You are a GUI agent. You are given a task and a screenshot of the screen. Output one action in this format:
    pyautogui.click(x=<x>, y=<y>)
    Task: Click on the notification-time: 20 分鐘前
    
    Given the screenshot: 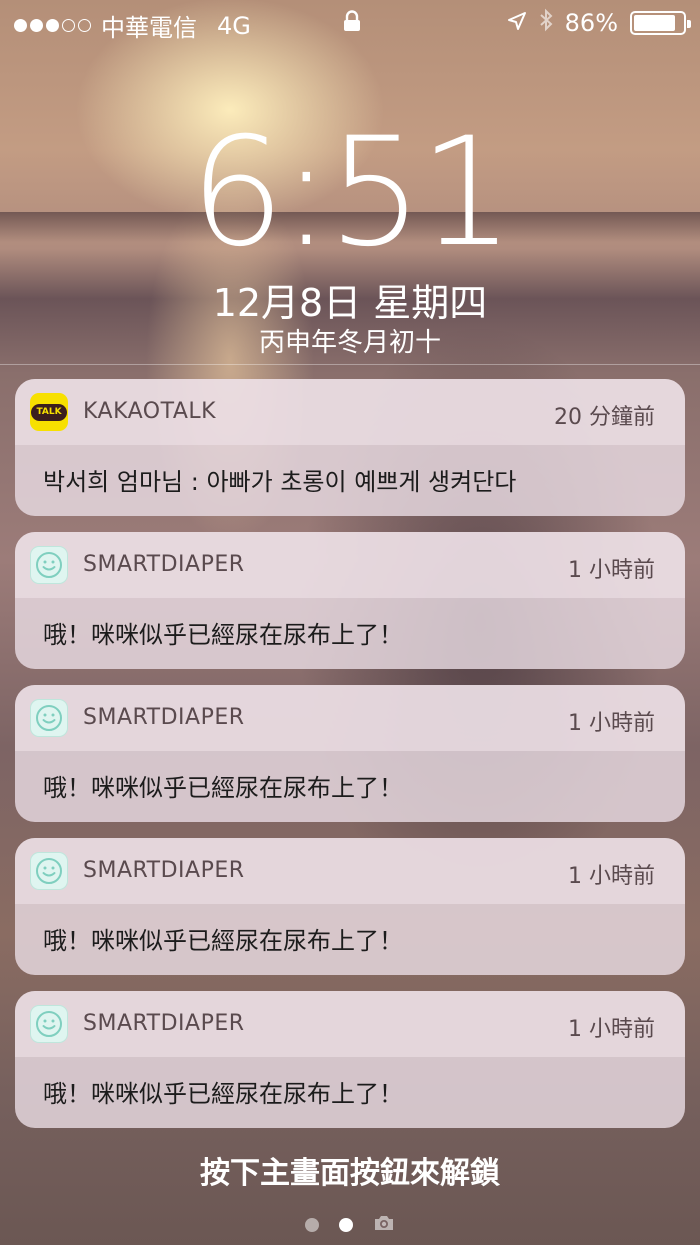 What is the action you would take?
    pyautogui.click(x=604, y=417)
    